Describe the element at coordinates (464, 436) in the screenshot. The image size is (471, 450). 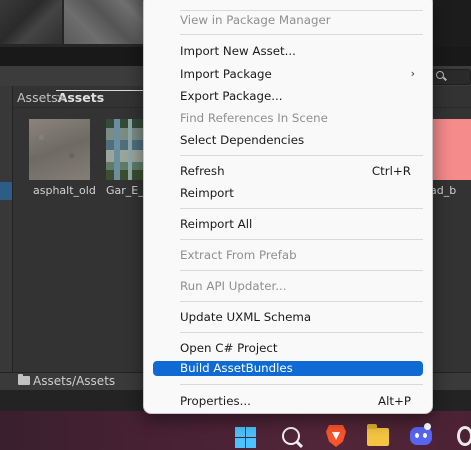
I see `app-icon` at that location.